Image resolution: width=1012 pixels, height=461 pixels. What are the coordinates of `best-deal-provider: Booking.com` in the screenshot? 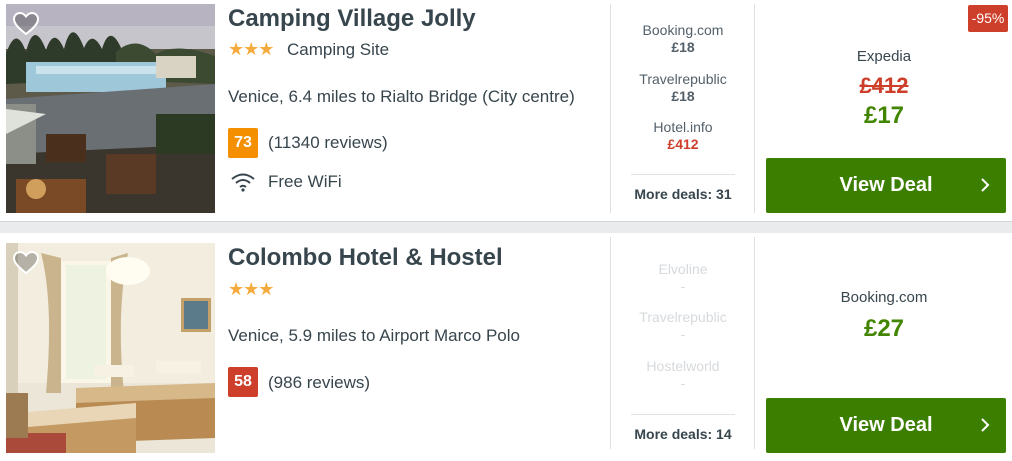 It's located at (884, 297).